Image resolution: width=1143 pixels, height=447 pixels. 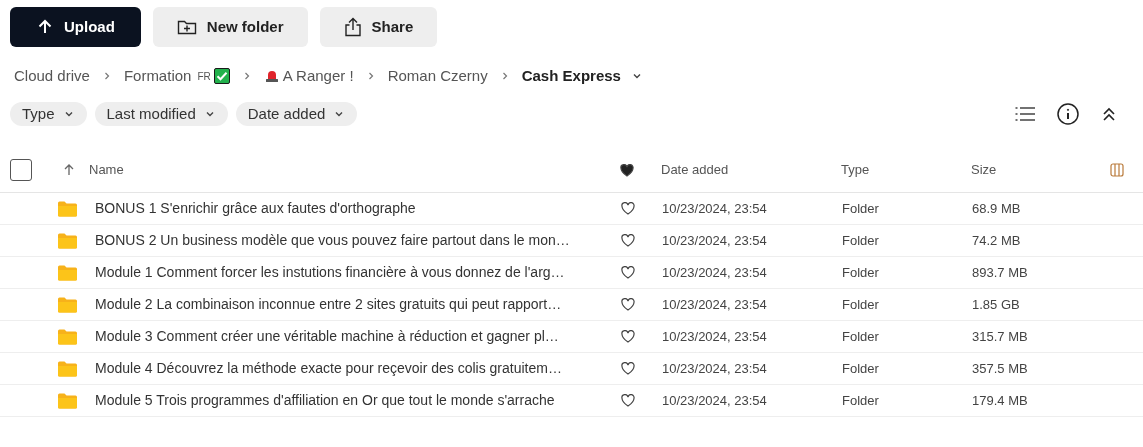 I want to click on file-name: BONUS 1 S'enrichir grâce aux fautes d'orthographe, so click(x=354, y=208).